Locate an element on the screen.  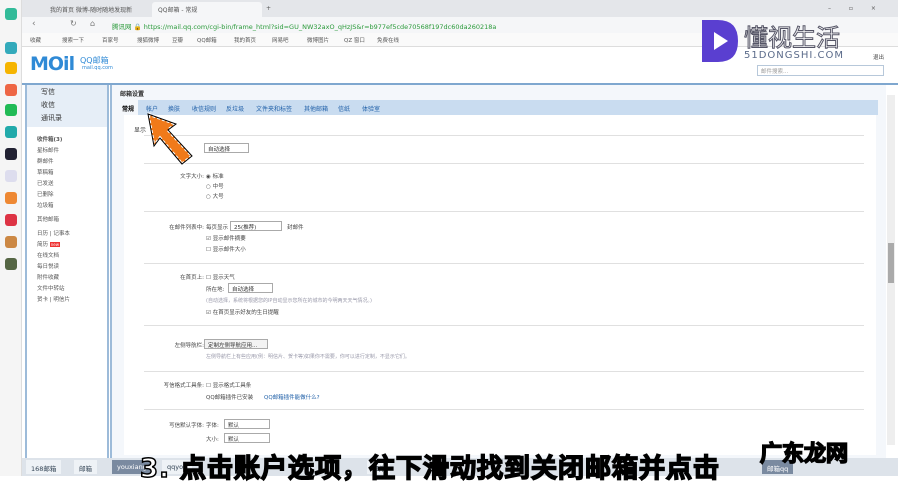
show-summary-checkbox: ☑ 显示邮件摘要 is located at coordinates (226, 238).